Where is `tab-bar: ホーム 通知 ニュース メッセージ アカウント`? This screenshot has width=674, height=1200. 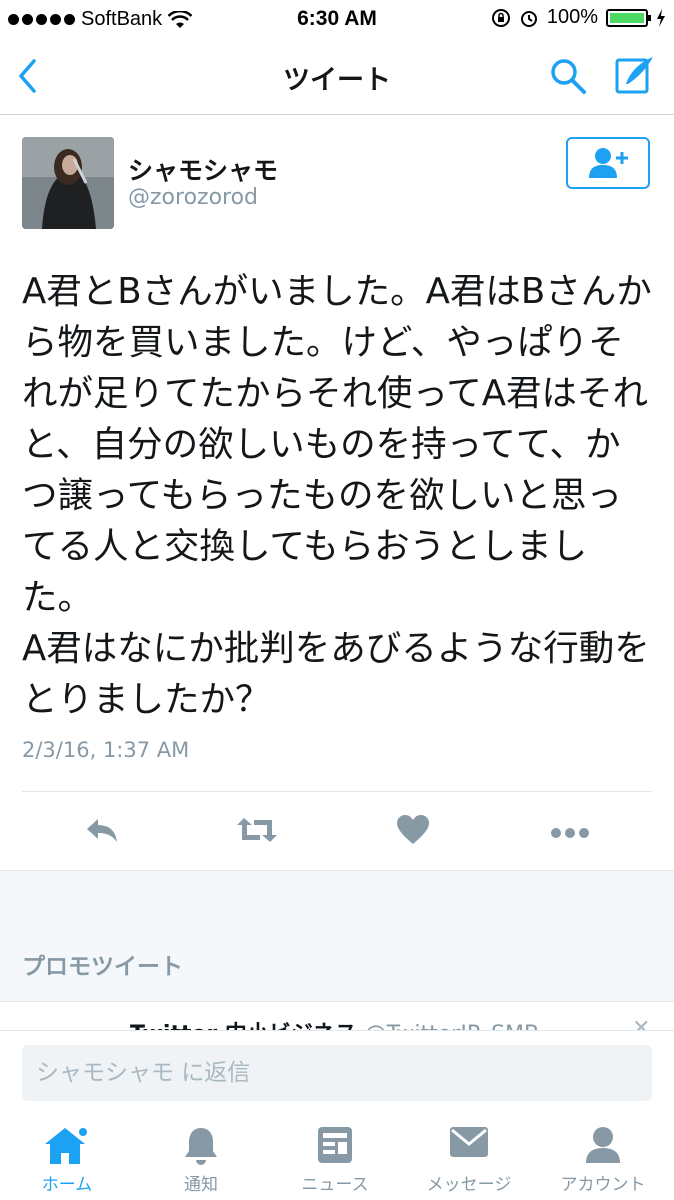 tab-bar: ホーム 通知 ニュース メッセージ アカウント is located at coordinates (337, 1155).